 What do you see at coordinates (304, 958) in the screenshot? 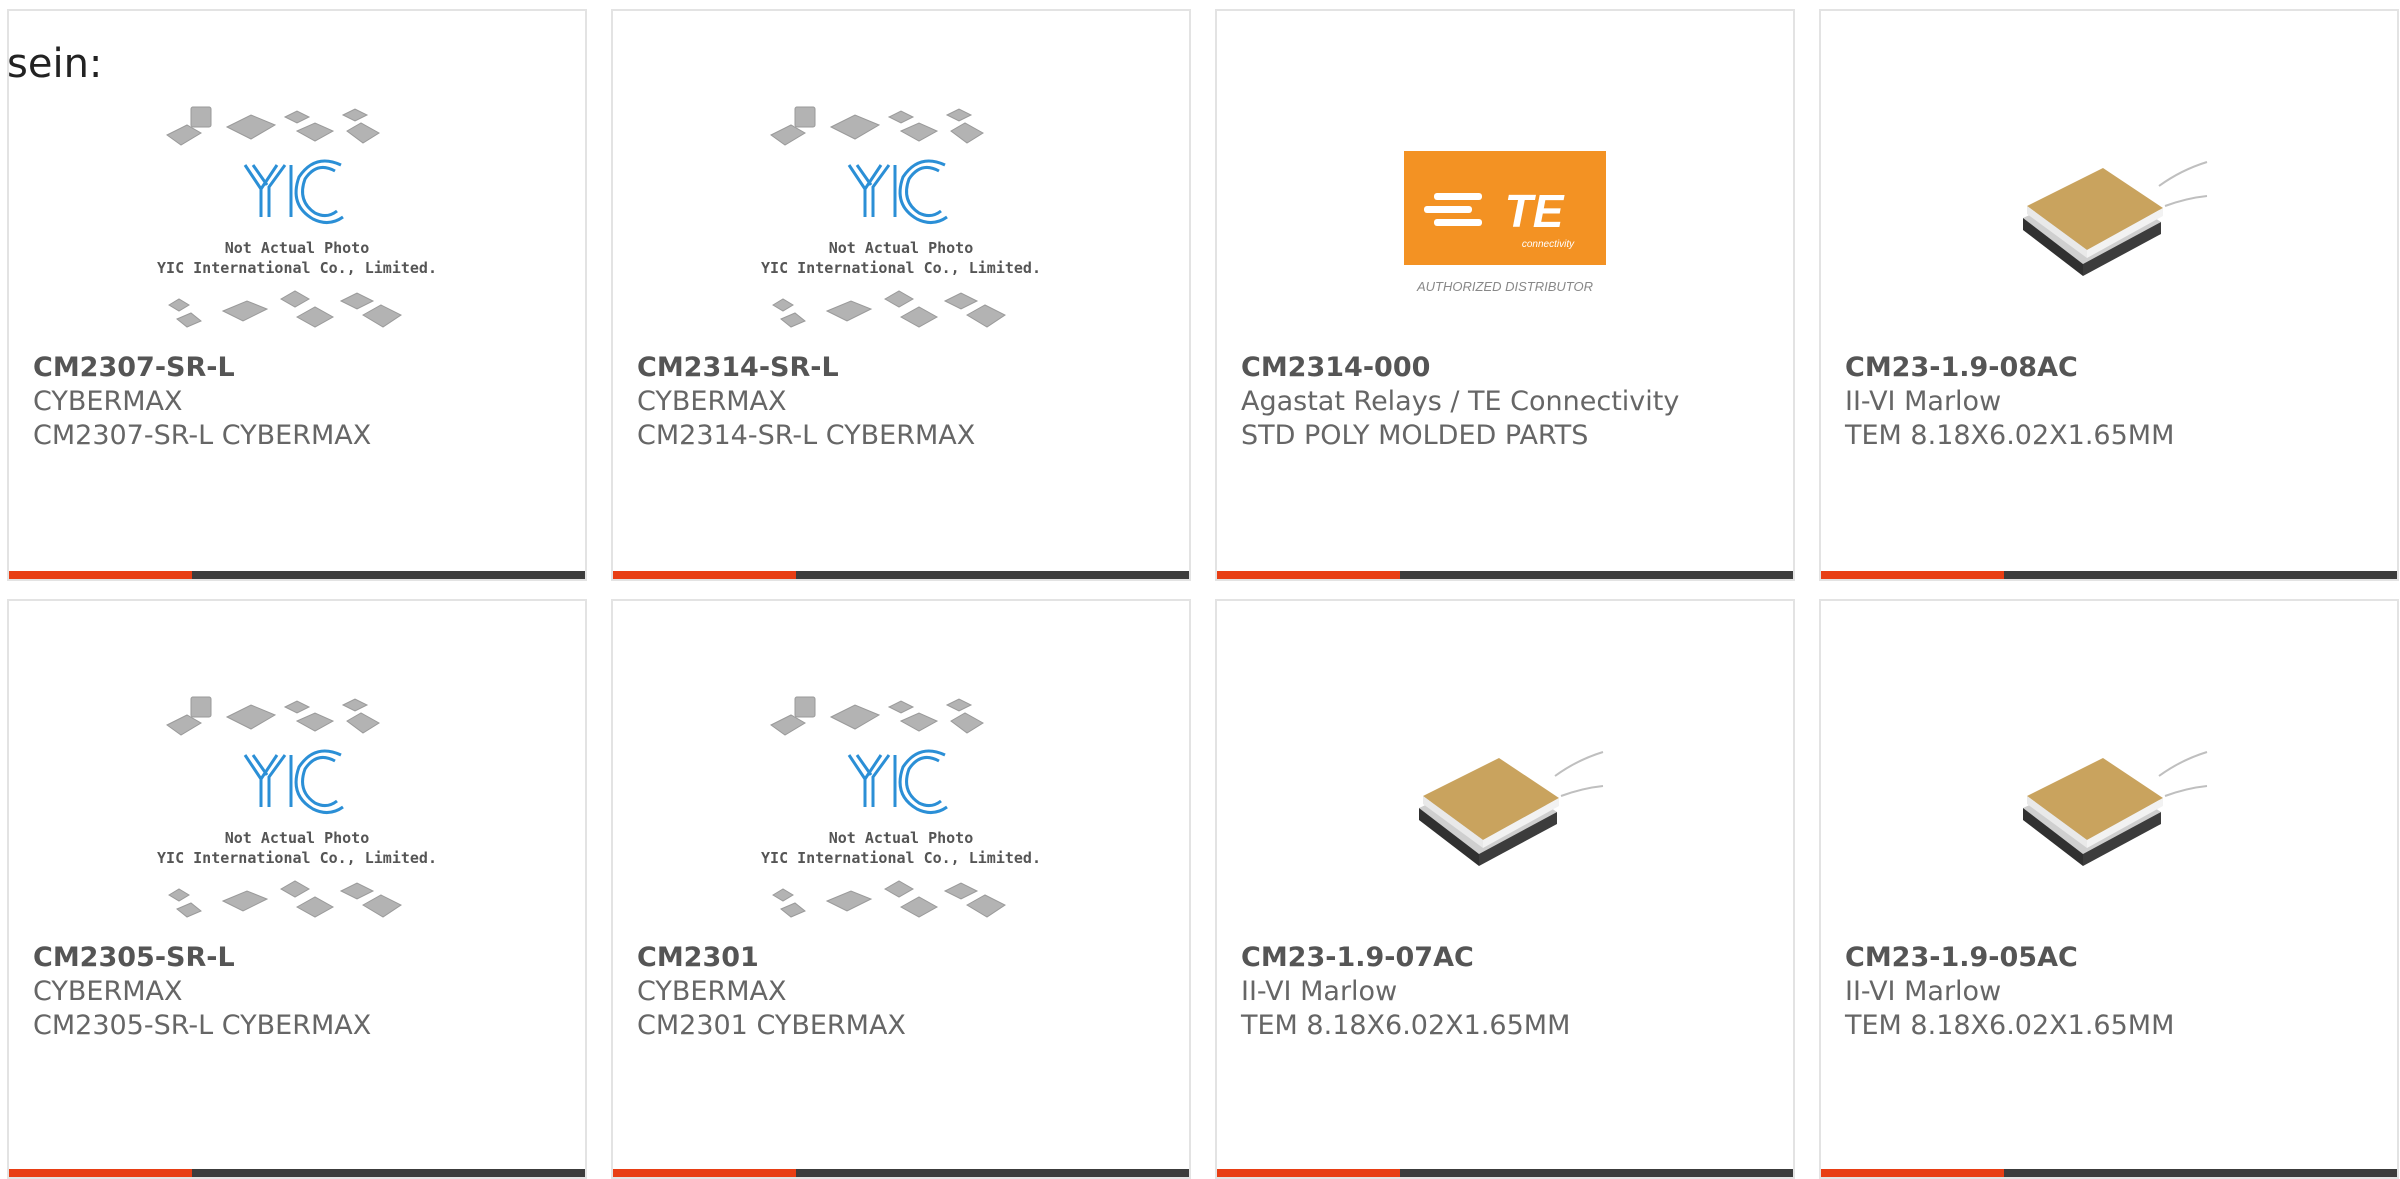
I see `part-number-link: CM2305-SR-L` at bounding box center [304, 958].